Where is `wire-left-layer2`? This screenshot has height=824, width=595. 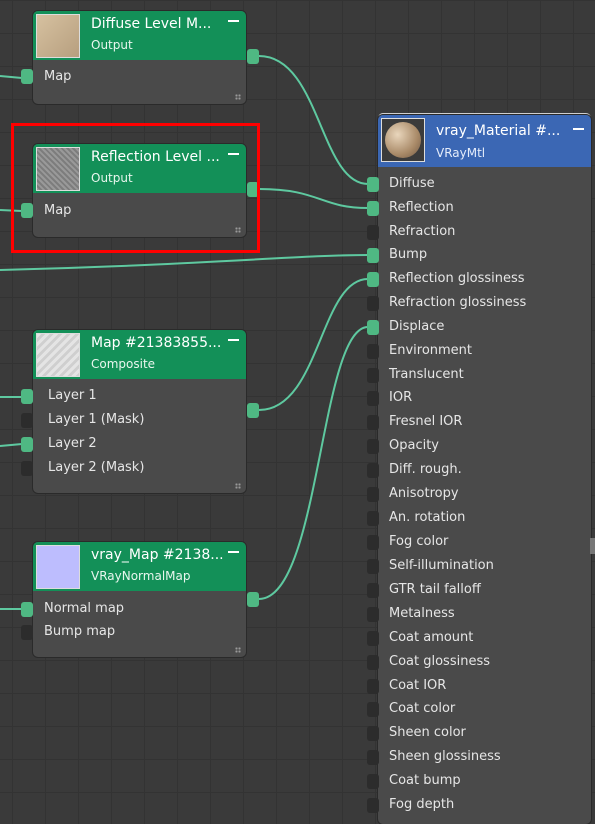
wire-left-layer2 is located at coordinates (11, 445).